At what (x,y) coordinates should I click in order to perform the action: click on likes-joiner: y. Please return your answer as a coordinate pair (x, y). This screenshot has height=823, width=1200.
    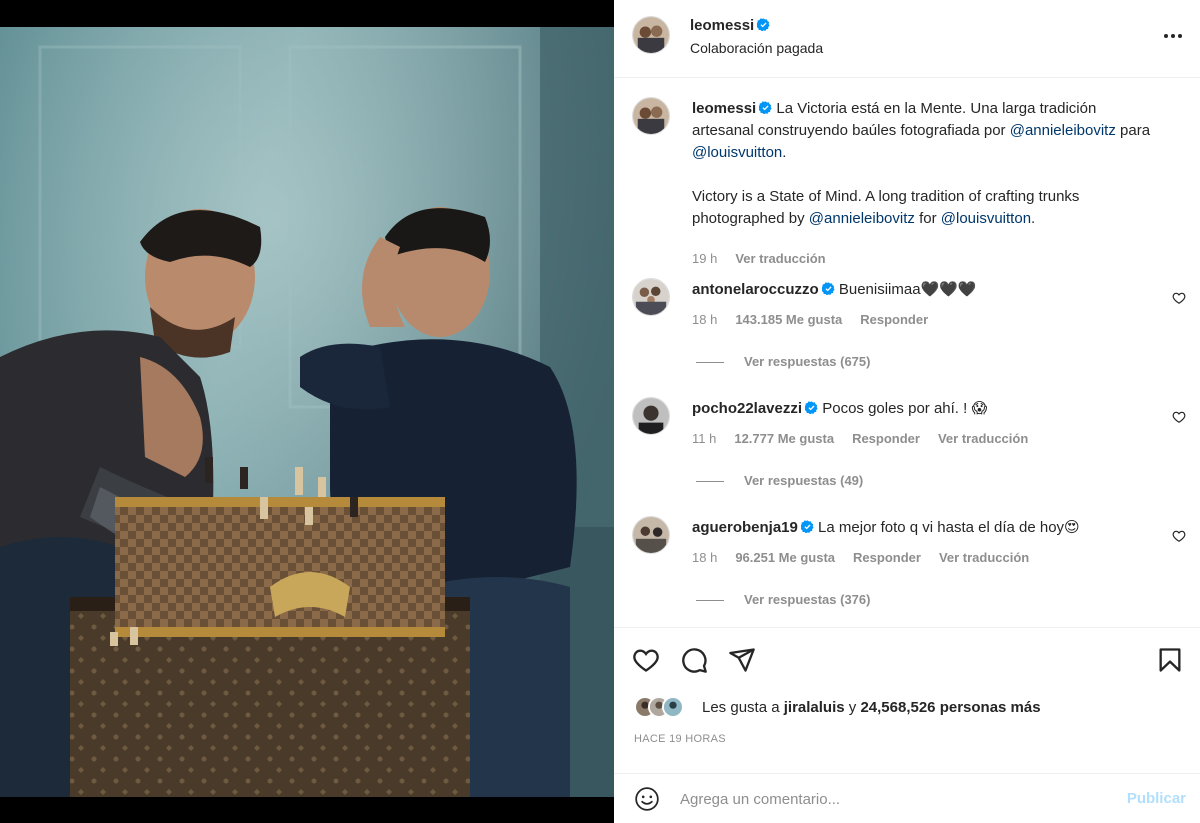
    Looking at the image, I should click on (852, 707).